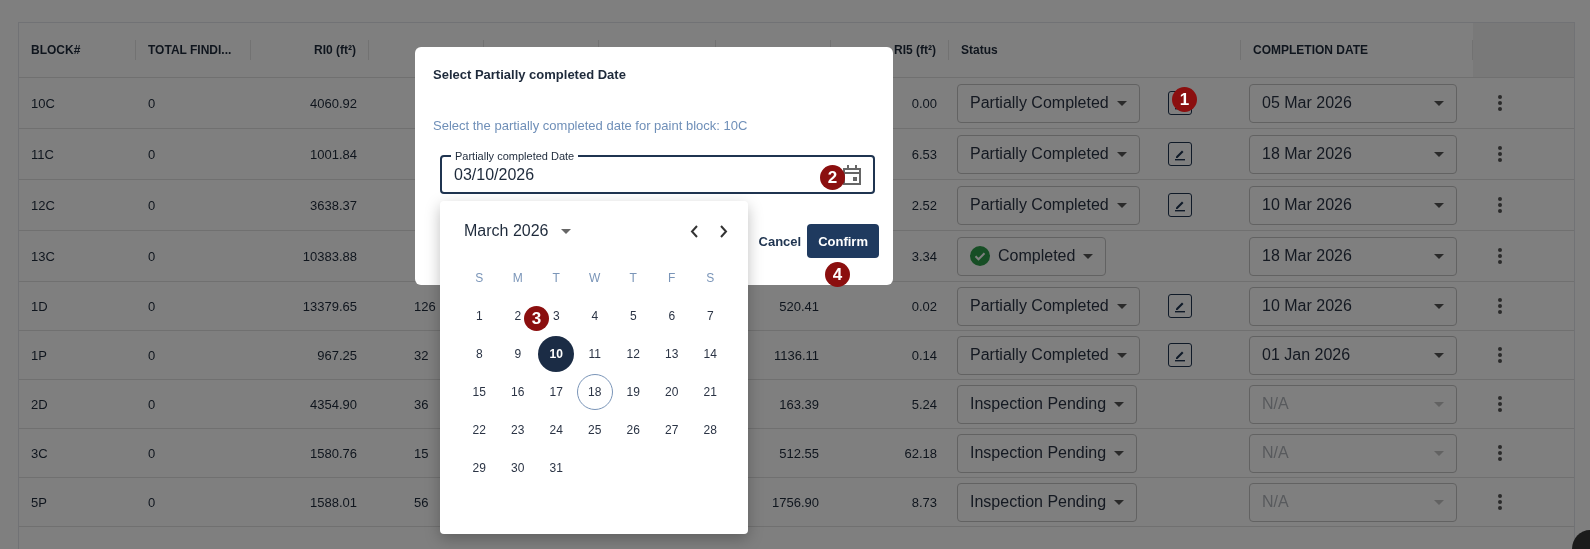 The image size is (1590, 549). I want to click on table-cell: 4060.92, so click(333, 103).